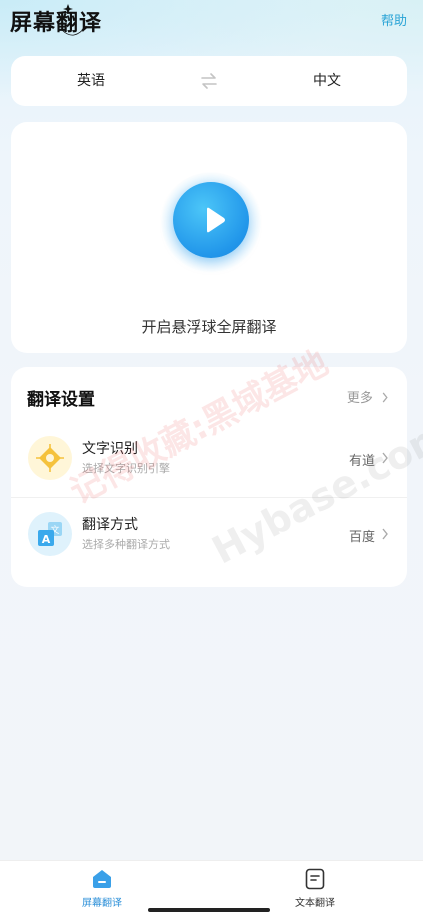 The width and height of the screenshot is (423, 918). I want to click on screen-translate-icon, so click(102, 879).